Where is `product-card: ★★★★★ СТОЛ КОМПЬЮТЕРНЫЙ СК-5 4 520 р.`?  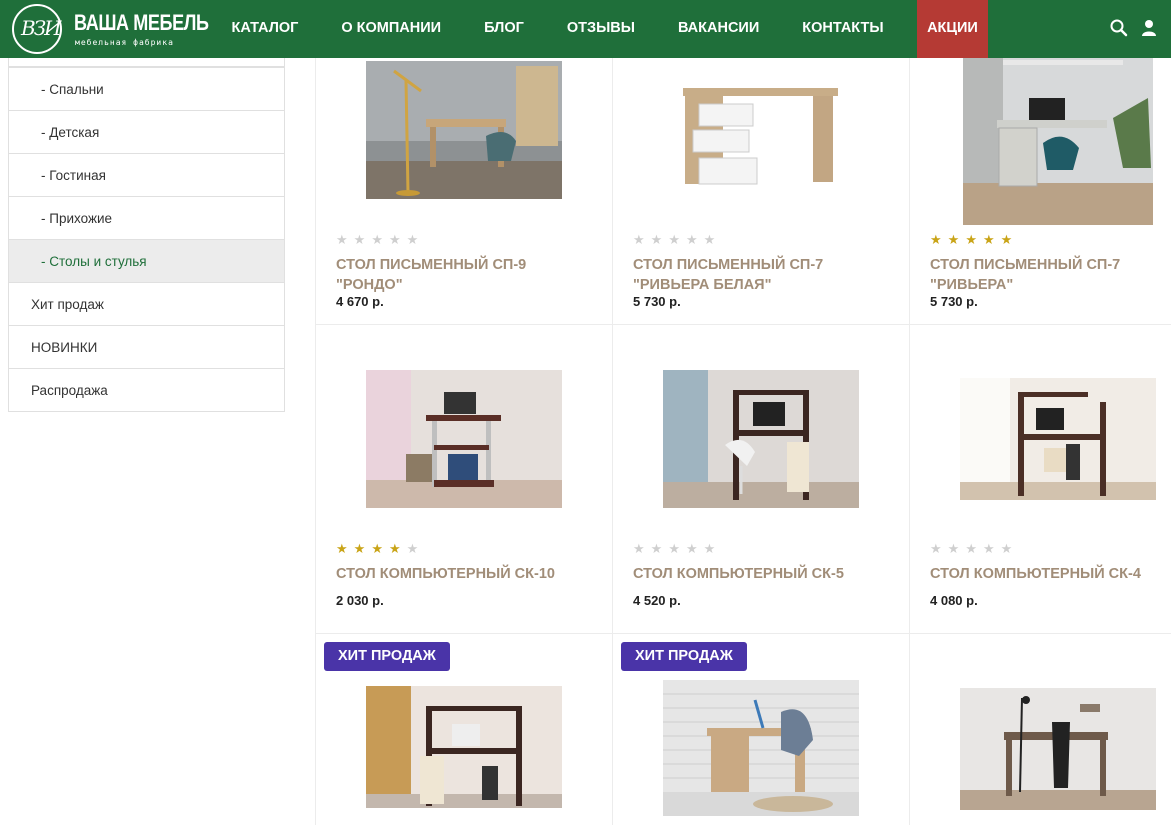
product-card: ★★★★★ СТОЛ КОМПЬЮТЕРНЫЙ СК-5 4 520 р. is located at coordinates (760, 479).